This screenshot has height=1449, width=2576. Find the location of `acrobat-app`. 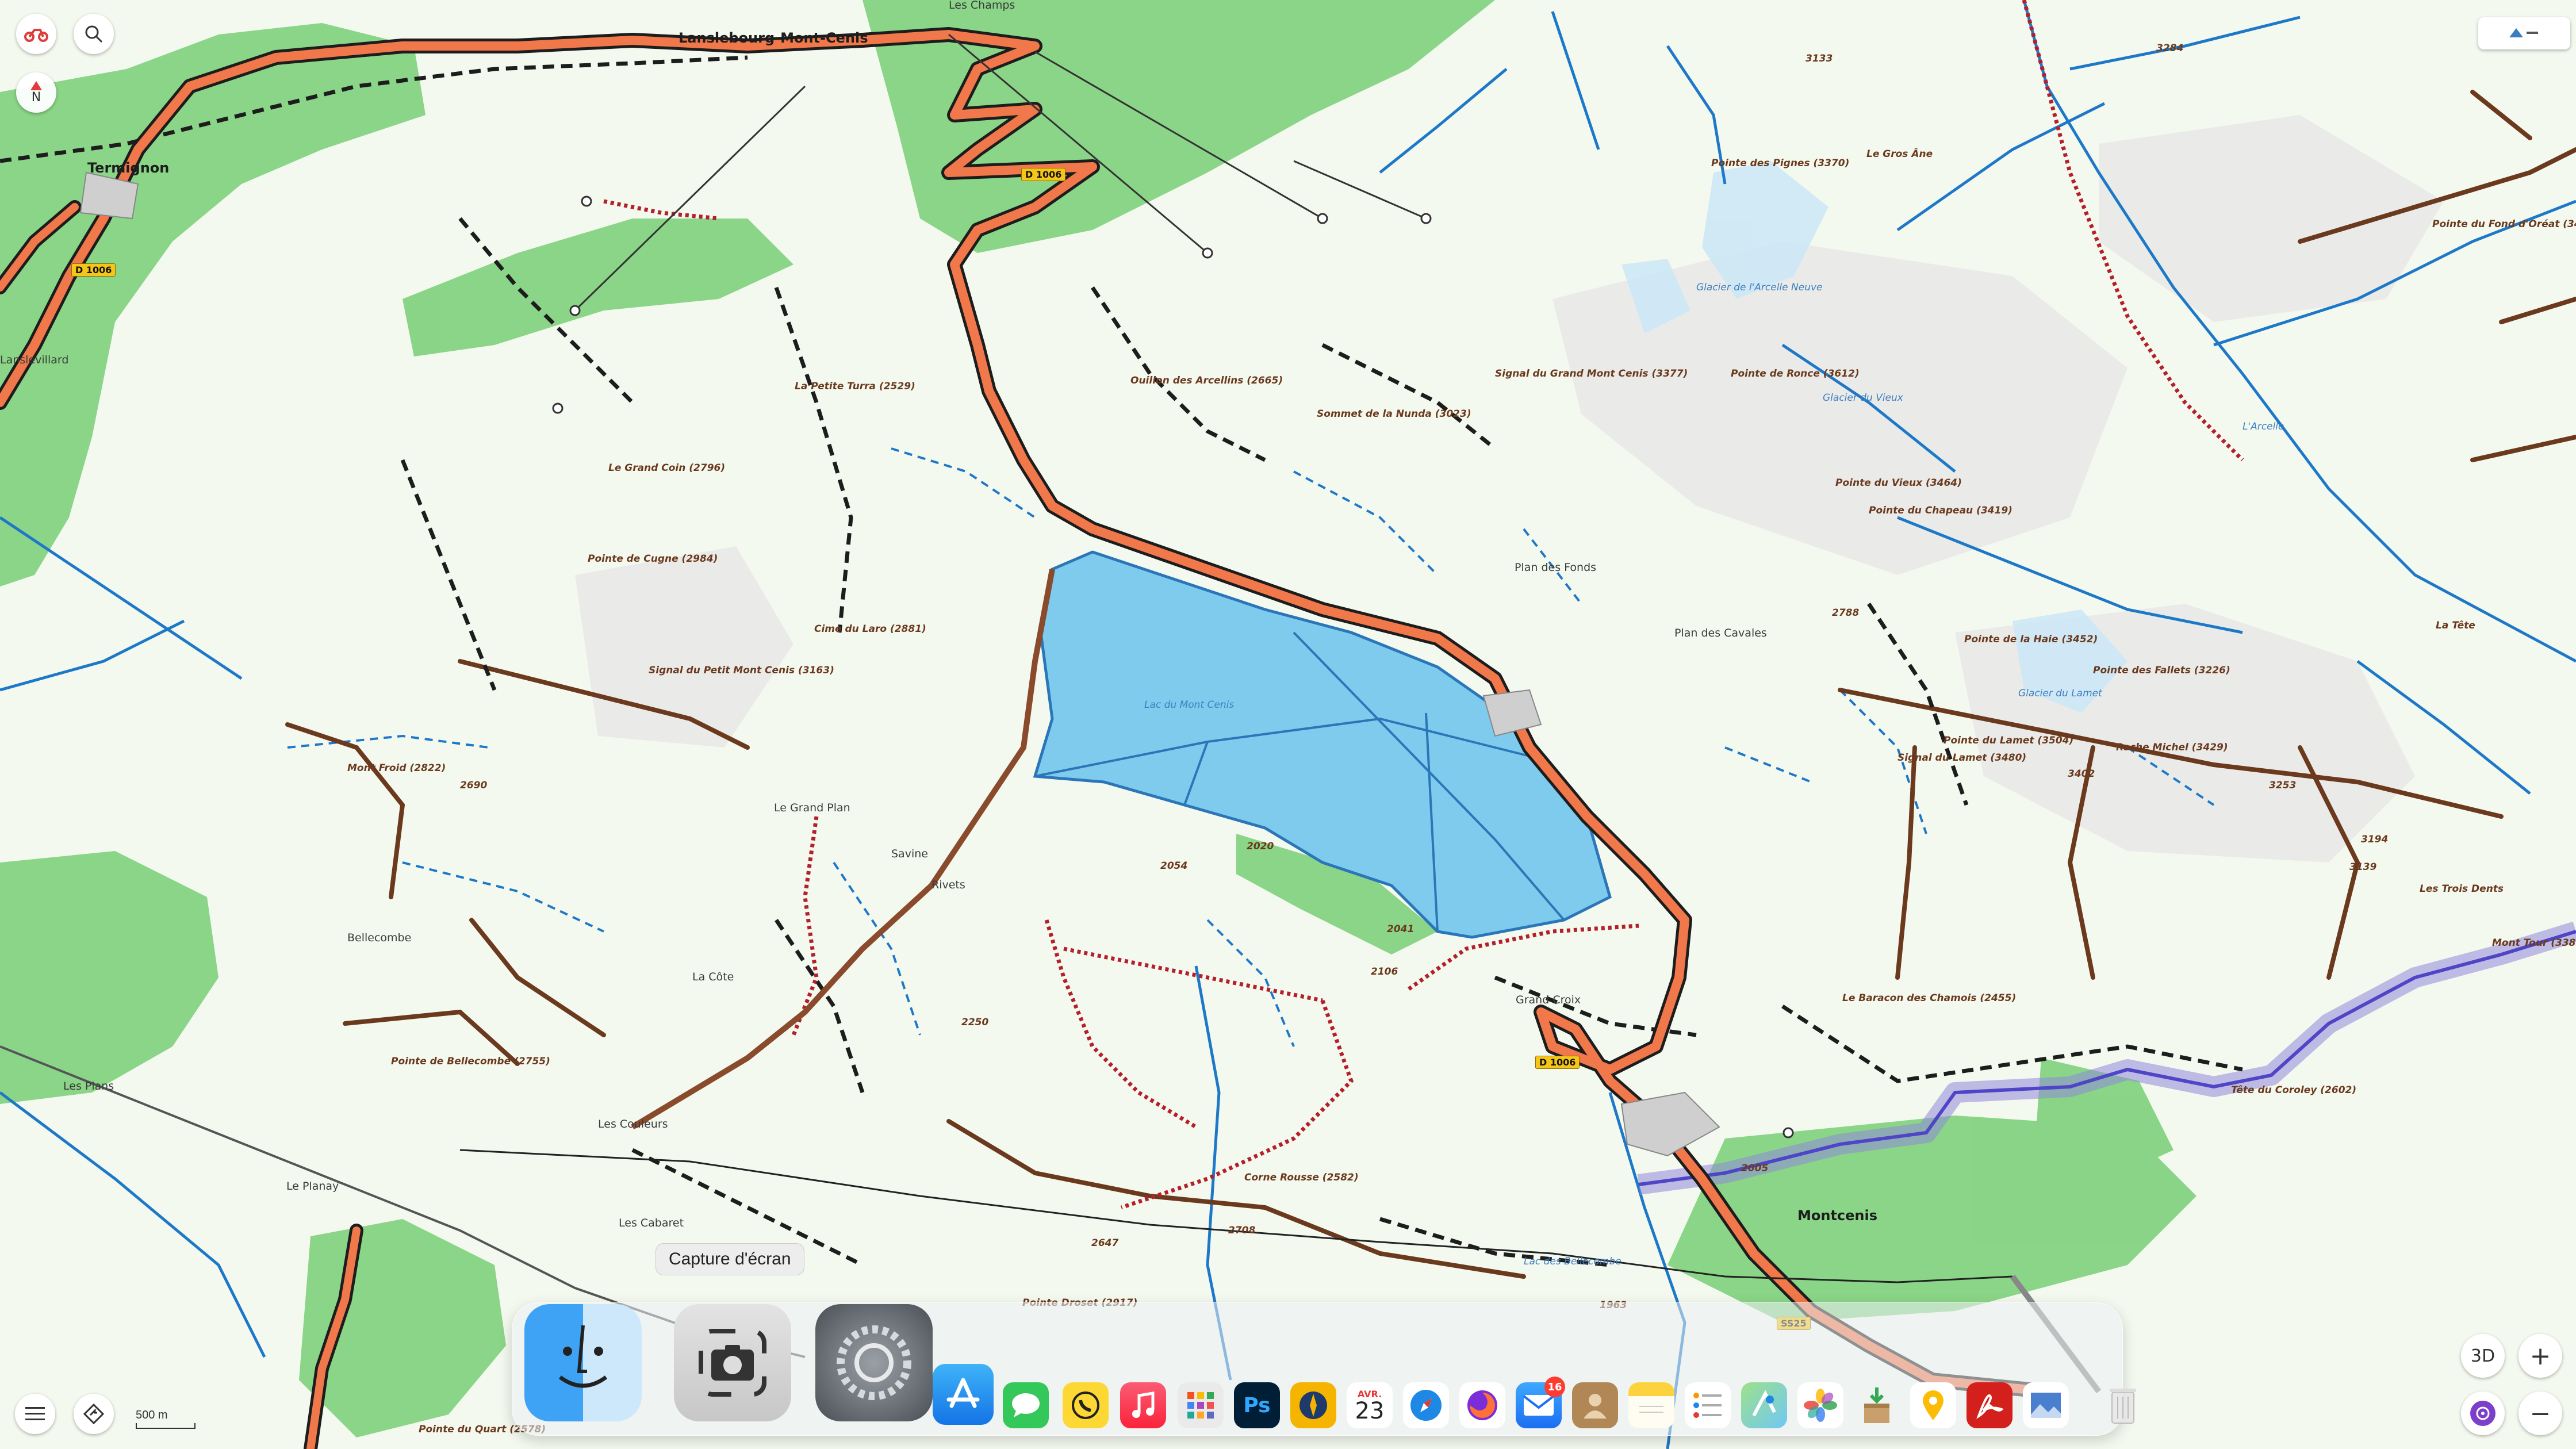

acrobat-app is located at coordinates (1989, 1405).